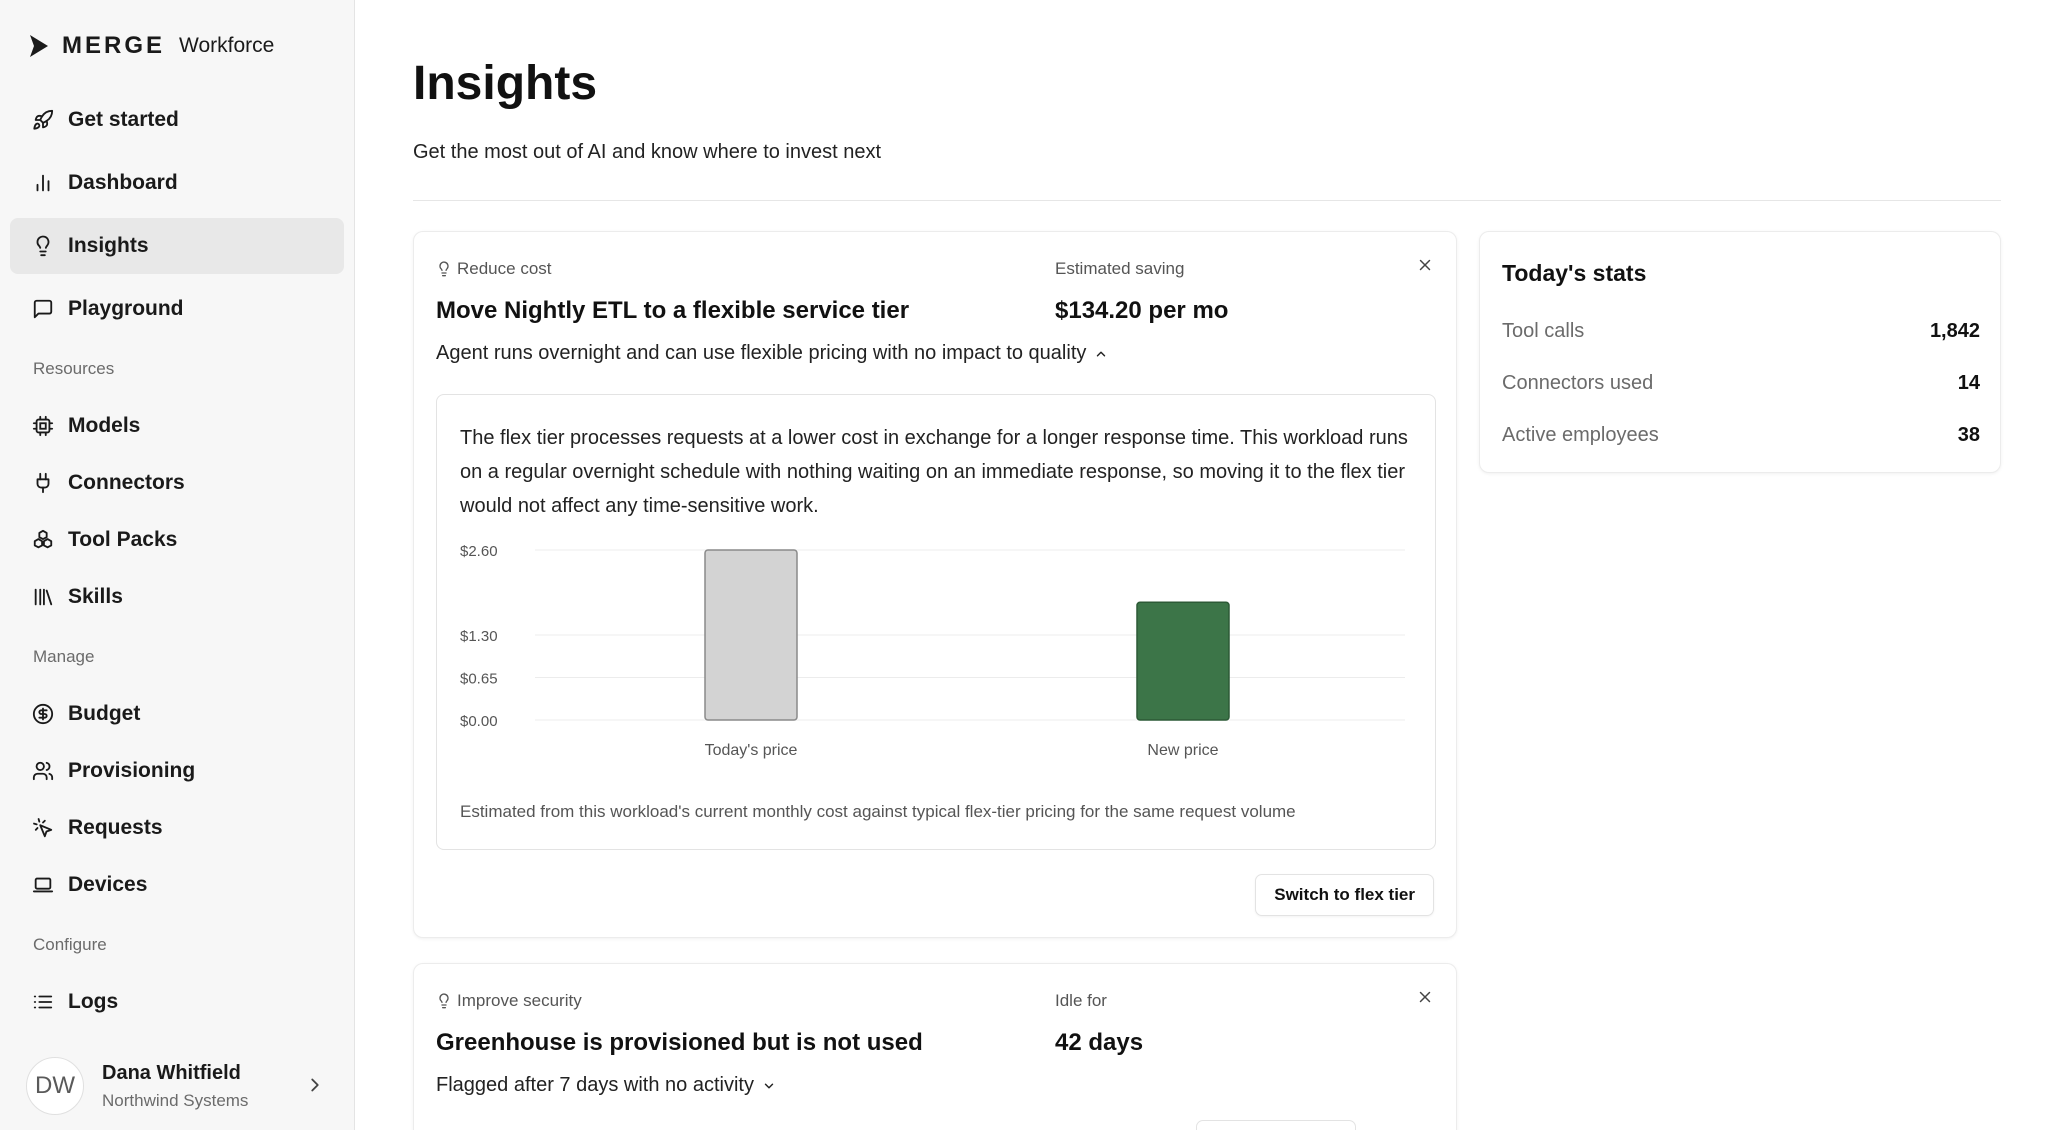 The image size is (2048, 1130). Describe the element at coordinates (1207, 200) in the screenshot. I see `header-divider` at that location.